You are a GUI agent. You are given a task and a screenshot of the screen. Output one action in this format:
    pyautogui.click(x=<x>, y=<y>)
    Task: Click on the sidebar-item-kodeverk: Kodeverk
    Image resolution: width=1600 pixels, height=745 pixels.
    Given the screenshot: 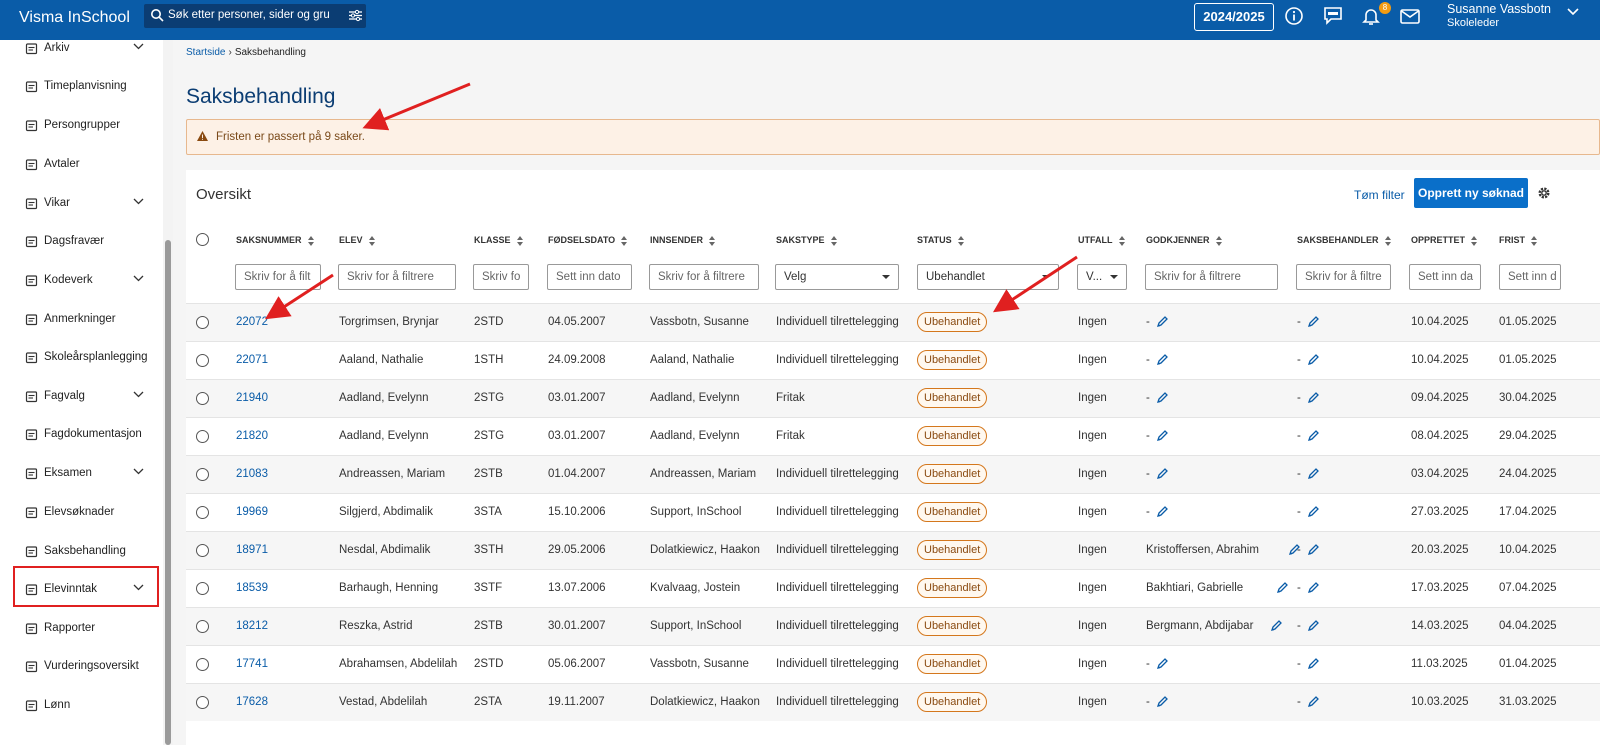 What is the action you would take?
    pyautogui.click(x=86, y=281)
    